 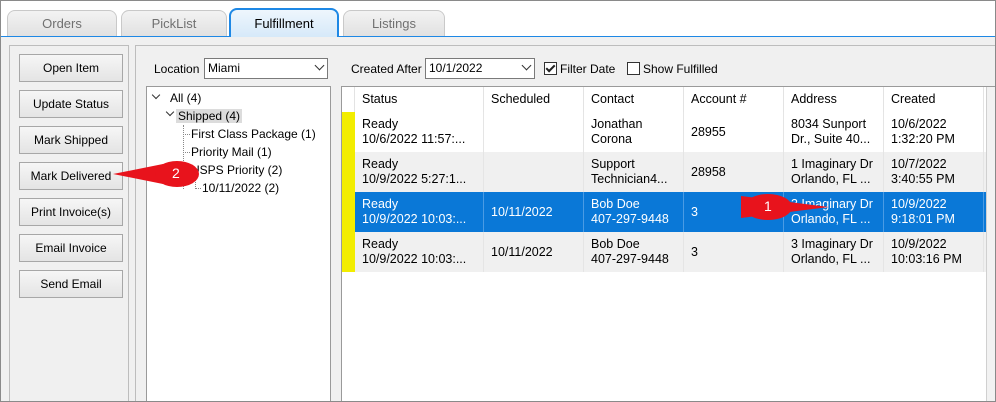 What do you see at coordinates (240, 188) in the screenshot?
I see `tree-node-date: 10/11/2022 (2)` at bounding box center [240, 188].